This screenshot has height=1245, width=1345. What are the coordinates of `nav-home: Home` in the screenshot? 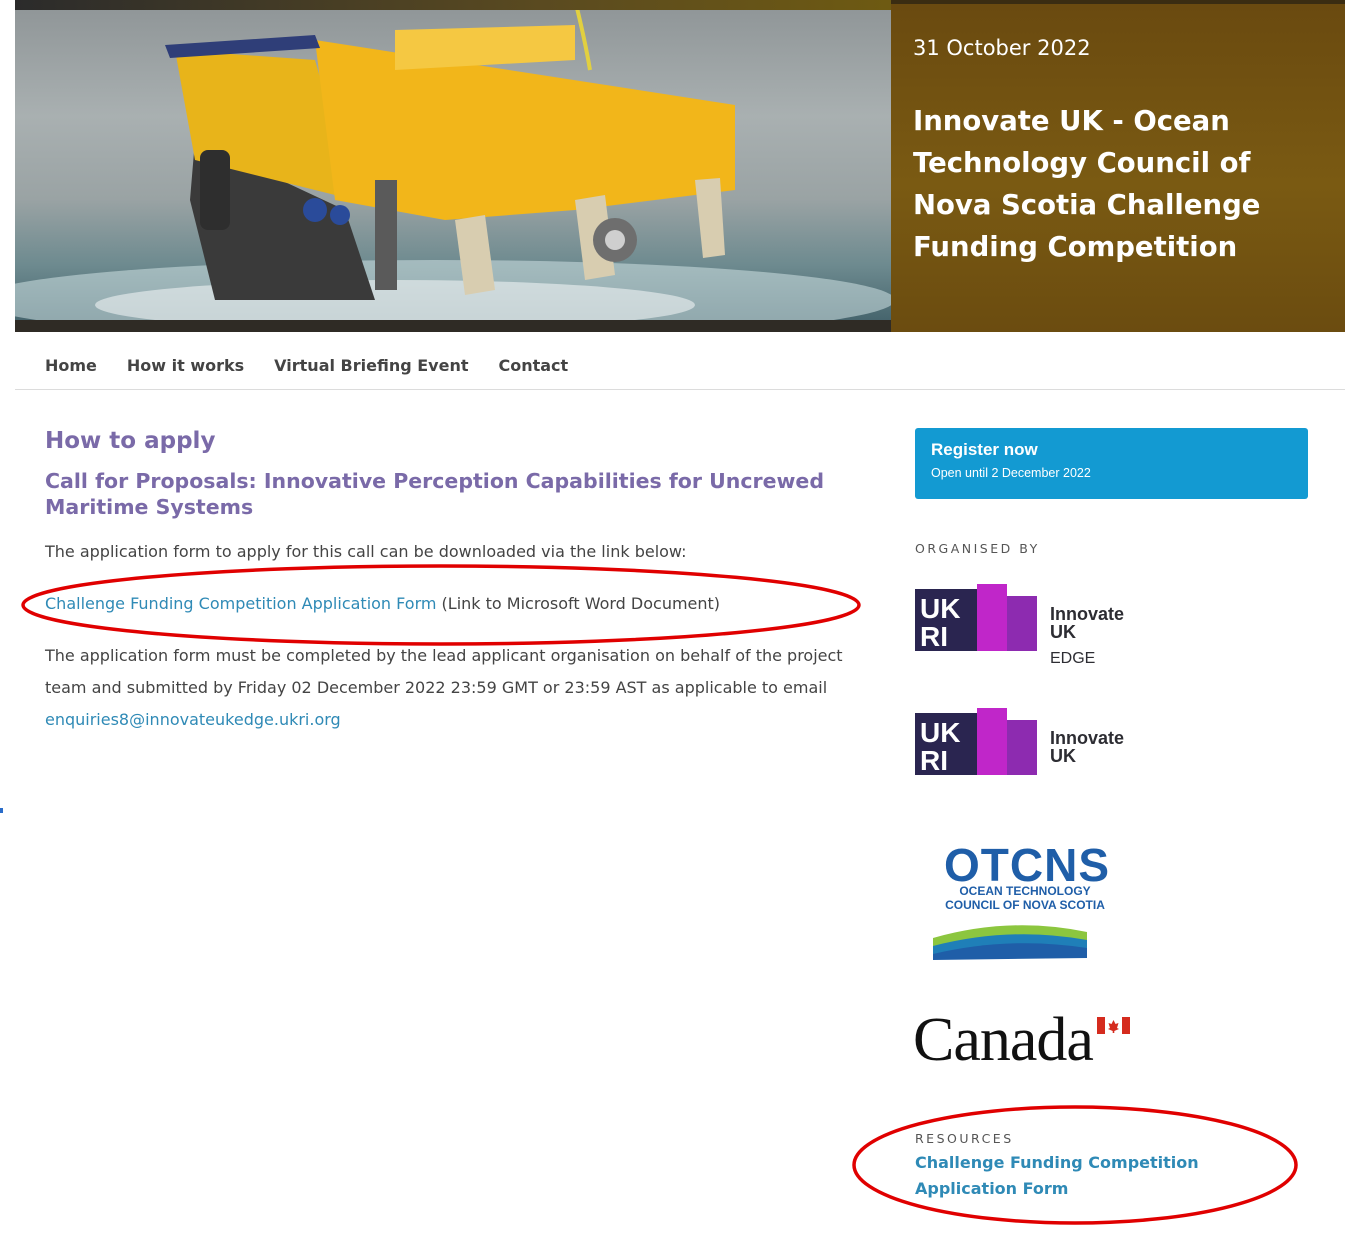 It's located at (71, 365).